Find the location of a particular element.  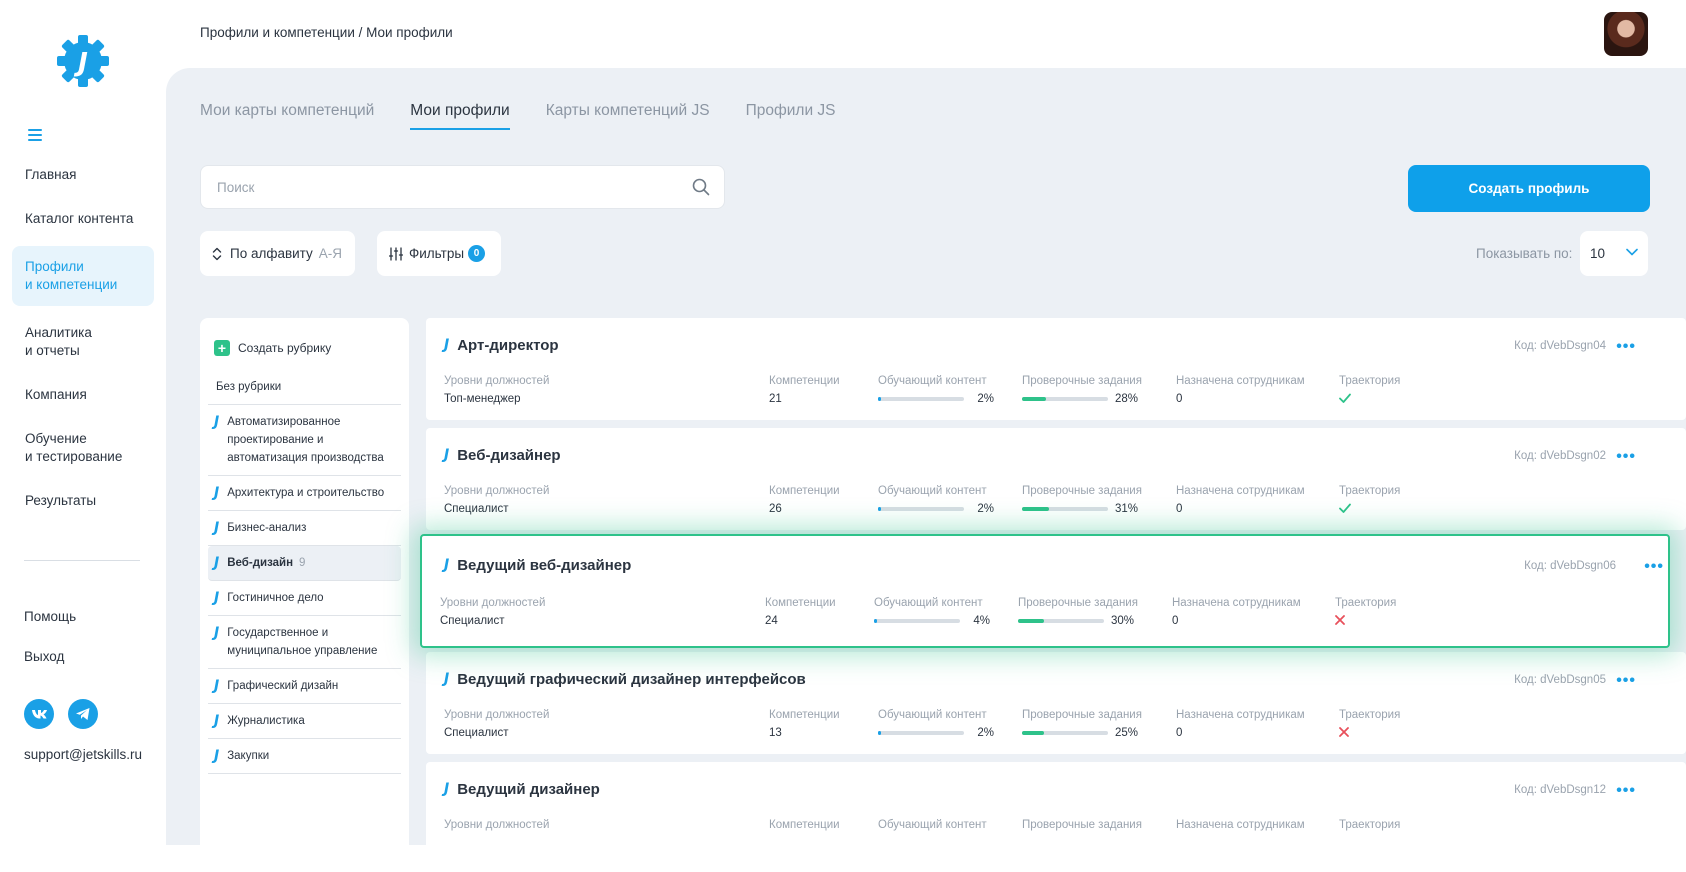

sidebar-item-profiles: Профили и компетенции is located at coordinates (83, 276).